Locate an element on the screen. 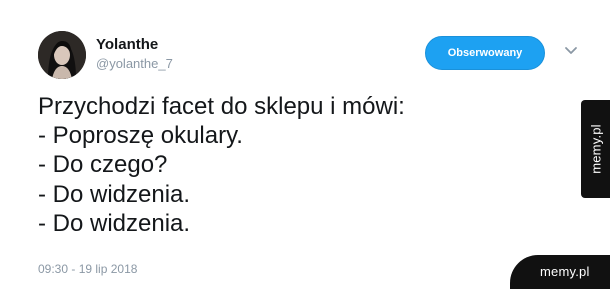 Image resolution: width=610 pixels, height=289 pixels. following-button: Obserwowany is located at coordinates (485, 53).